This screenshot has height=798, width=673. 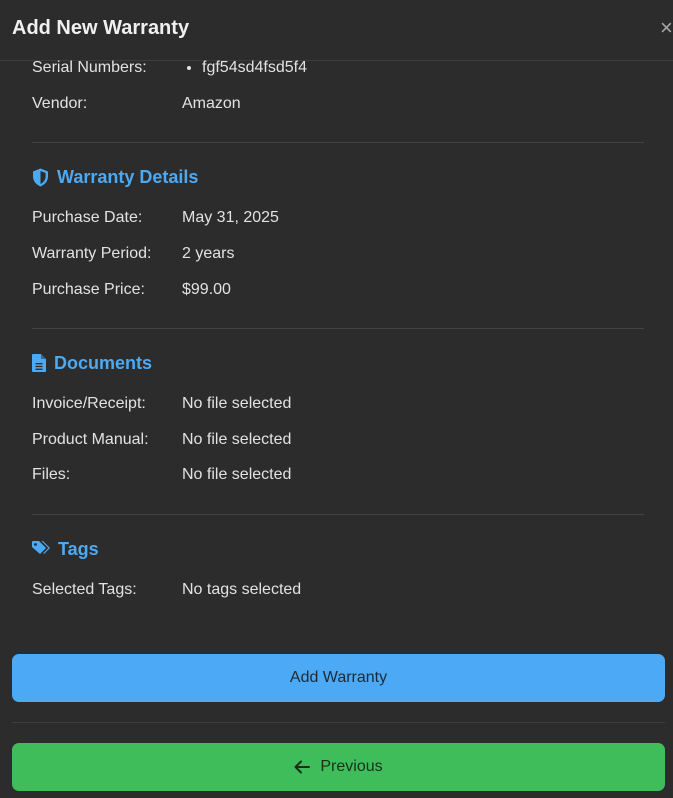 I want to click on invoice-row: Invoice/Receipt: No file selected, so click(x=338, y=404).